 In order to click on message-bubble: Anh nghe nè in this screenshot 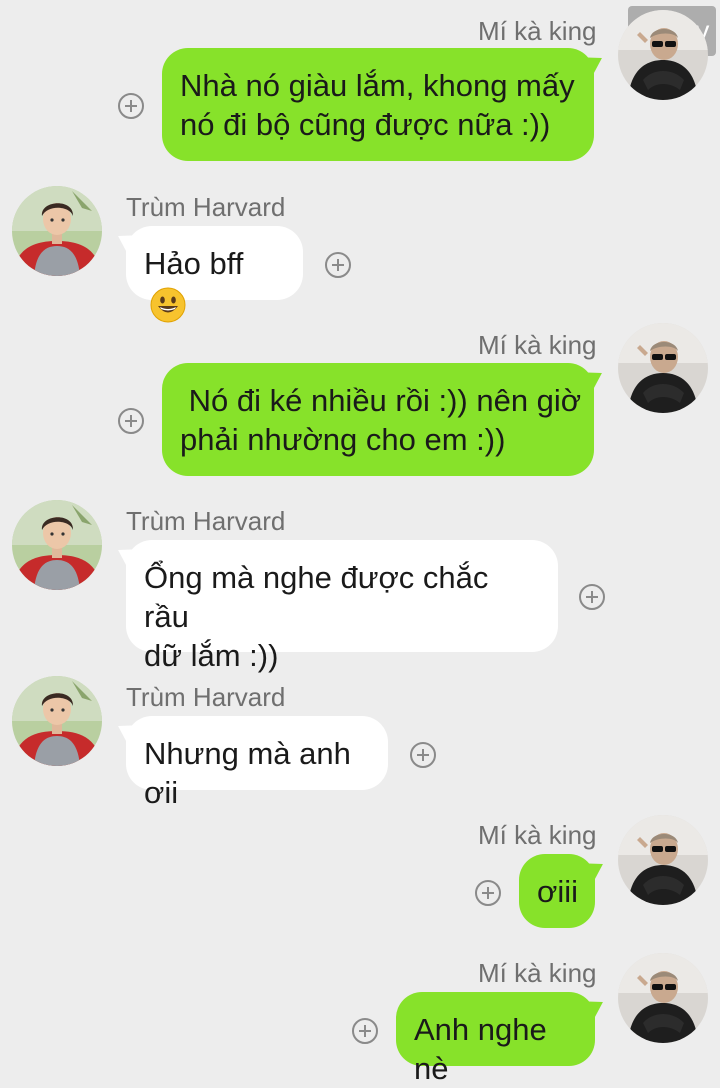, I will do `click(495, 1039)`.